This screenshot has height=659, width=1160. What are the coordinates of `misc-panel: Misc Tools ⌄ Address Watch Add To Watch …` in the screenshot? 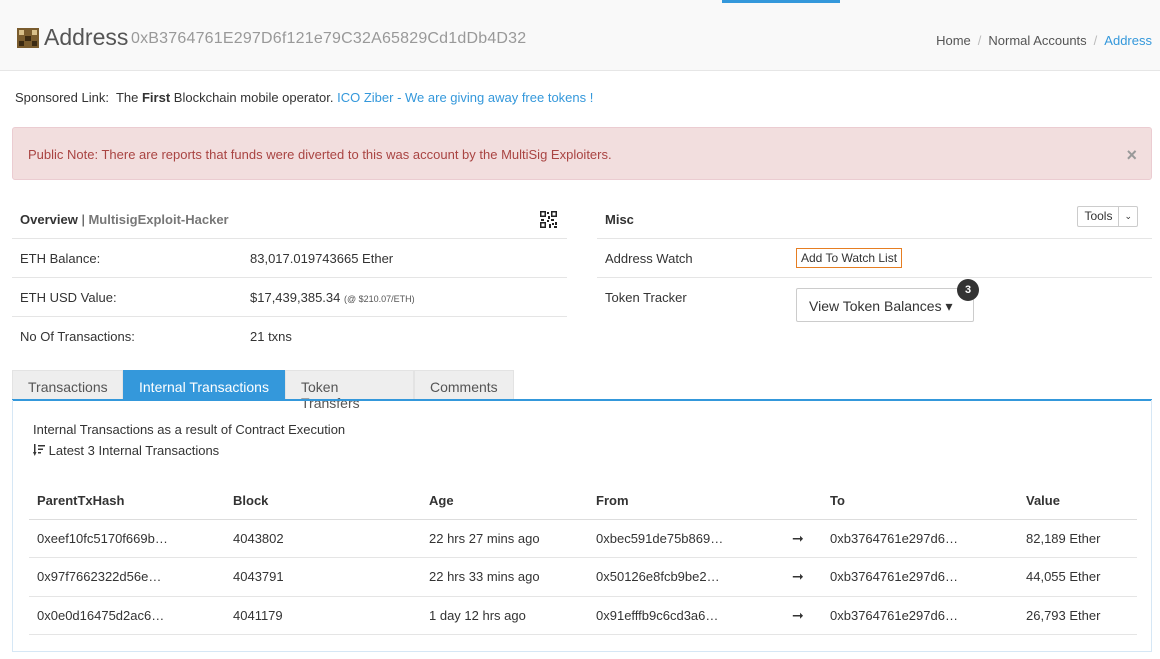 It's located at (874, 261).